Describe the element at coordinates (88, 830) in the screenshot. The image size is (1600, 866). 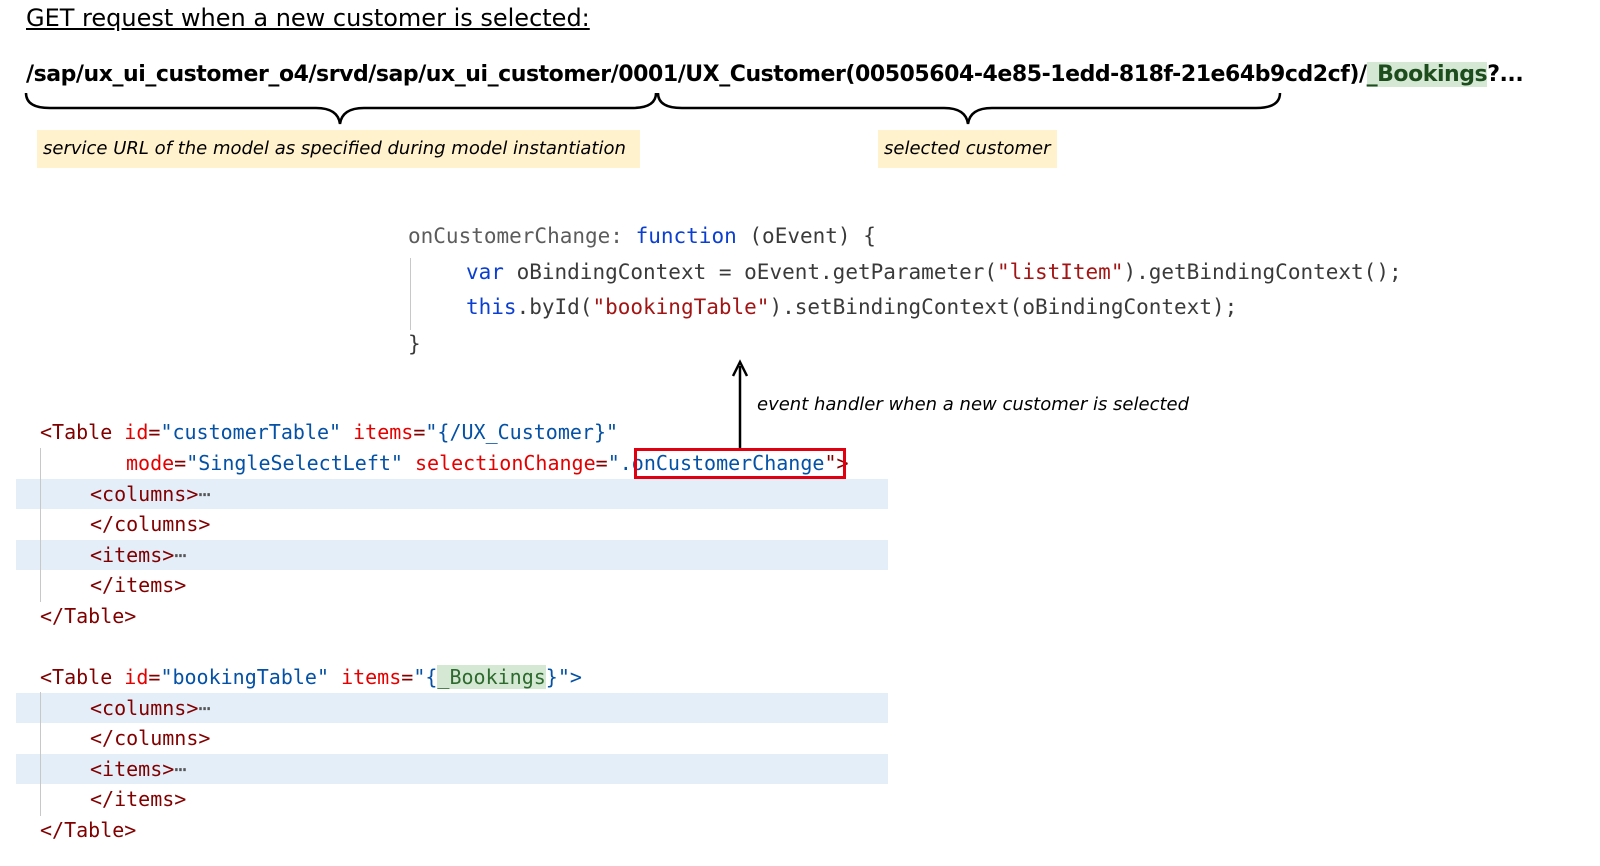
I see `booking-table-close-line: </Table>` at that location.